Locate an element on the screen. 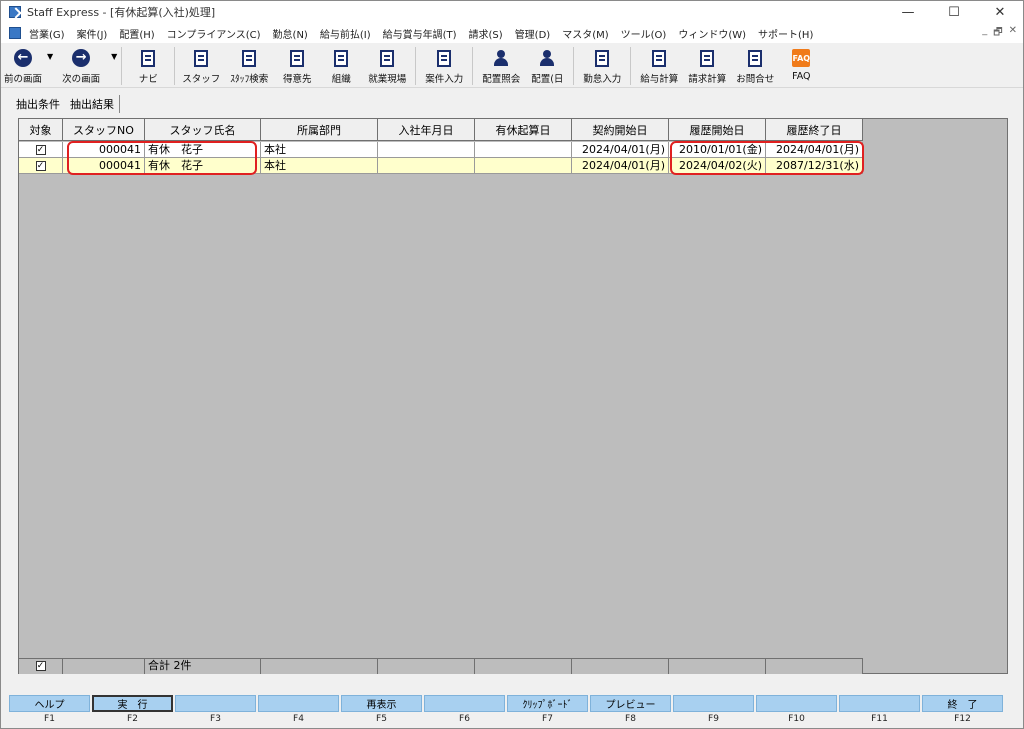  exit-button: 終 了 is located at coordinates (962, 703).